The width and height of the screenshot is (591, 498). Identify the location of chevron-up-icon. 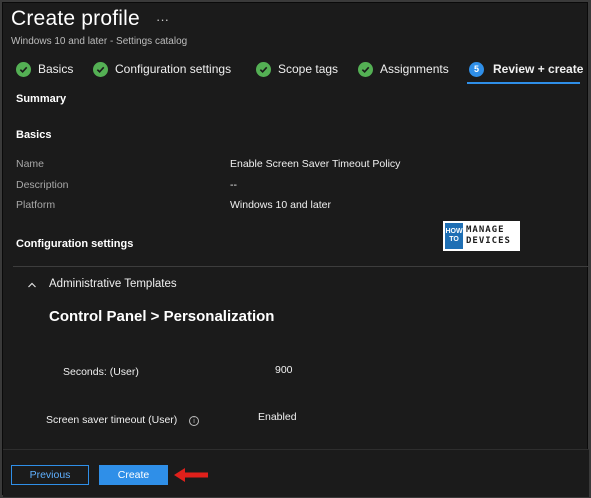
(32, 285).